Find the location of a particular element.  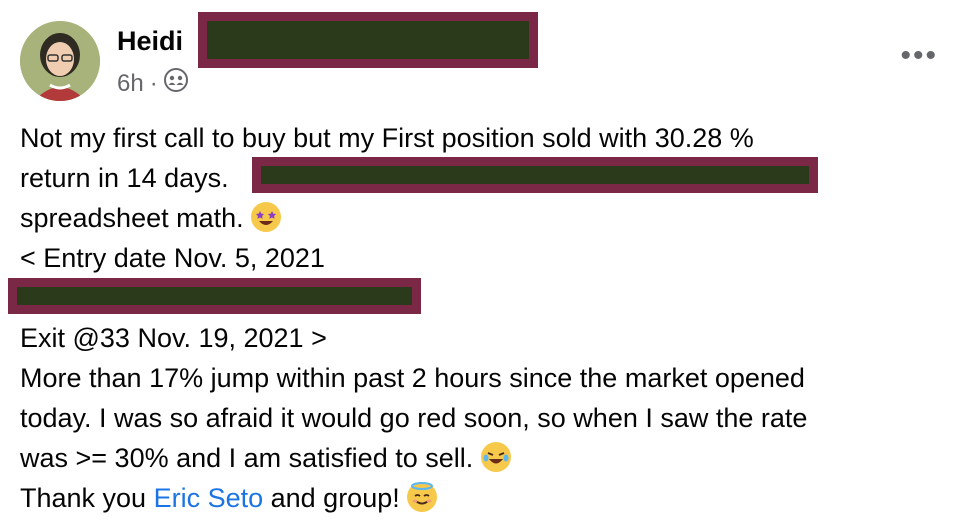

post-time: 6h is located at coordinates (130, 84).